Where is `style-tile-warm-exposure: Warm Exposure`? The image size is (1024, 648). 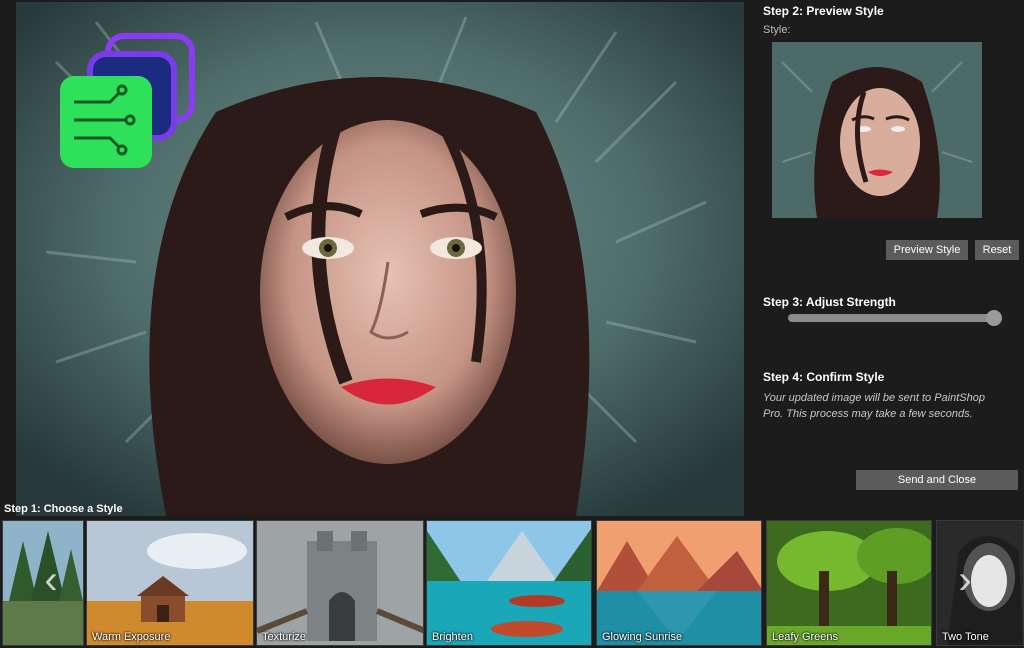 style-tile-warm-exposure: Warm Exposure is located at coordinates (170, 583).